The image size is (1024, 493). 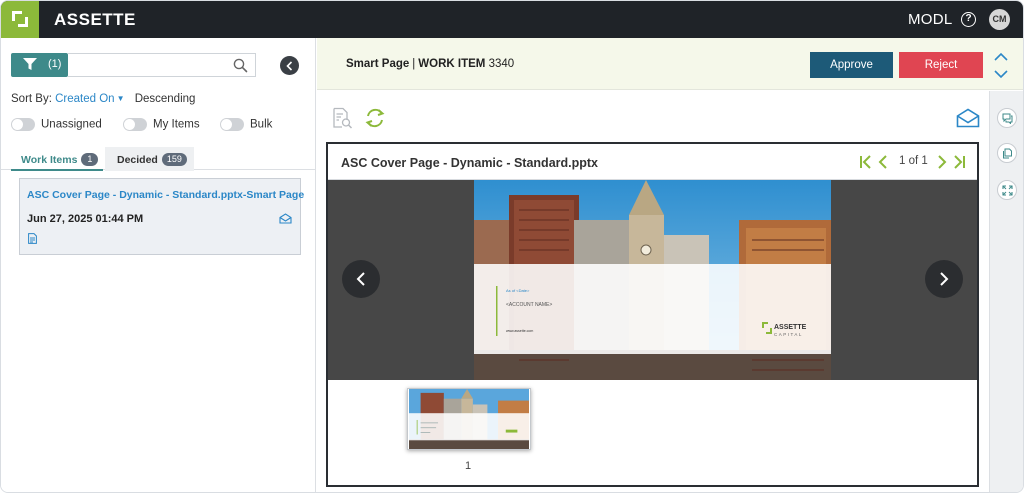 I want to click on slide-logo-sub: CAPITAL, so click(x=788, y=334).